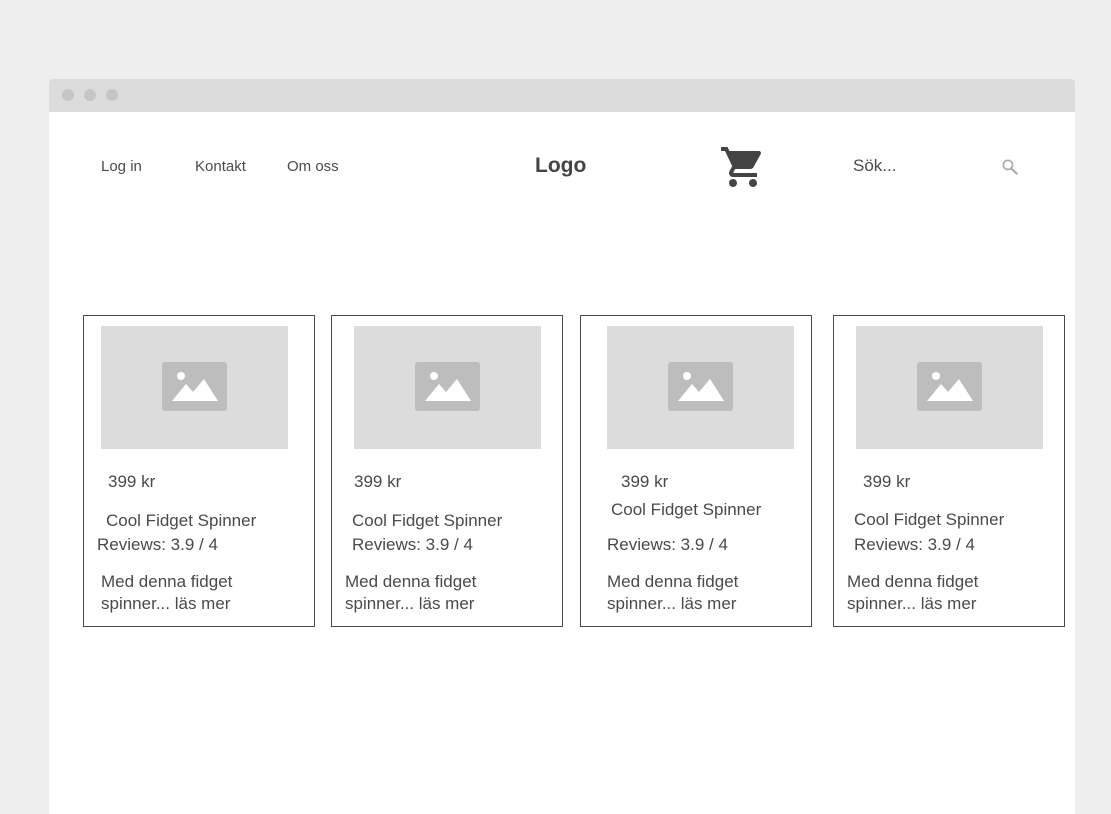 The image size is (1111, 814). Describe the element at coordinates (1010, 167) in the screenshot. I see `magnifier-icon` at that location.